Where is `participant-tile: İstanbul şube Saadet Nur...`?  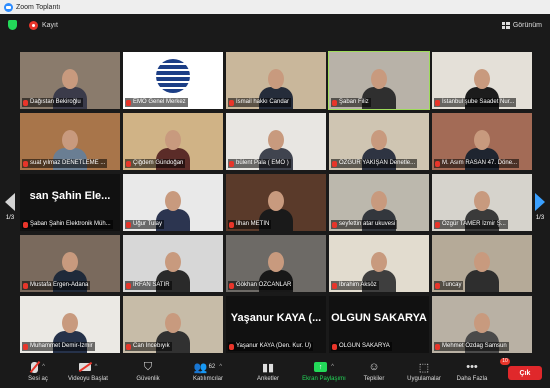 participant-tile: İstanbul şube Saadet Nur... is located at coordinates (482, 80).